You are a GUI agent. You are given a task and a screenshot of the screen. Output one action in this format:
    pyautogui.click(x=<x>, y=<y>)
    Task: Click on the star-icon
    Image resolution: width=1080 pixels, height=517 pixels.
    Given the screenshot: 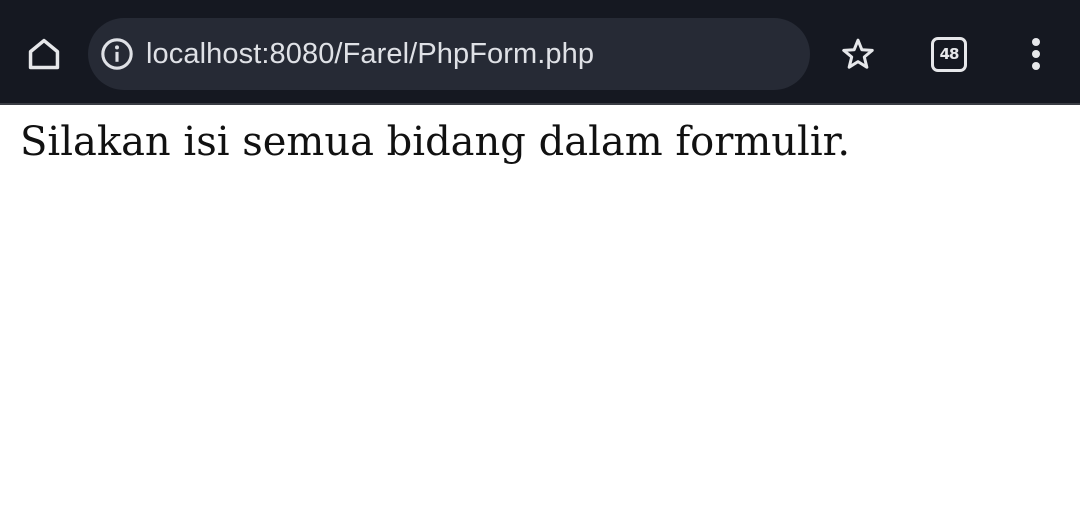 What is the action you would take?
    pyautogui.click(x=858, y=53)
    